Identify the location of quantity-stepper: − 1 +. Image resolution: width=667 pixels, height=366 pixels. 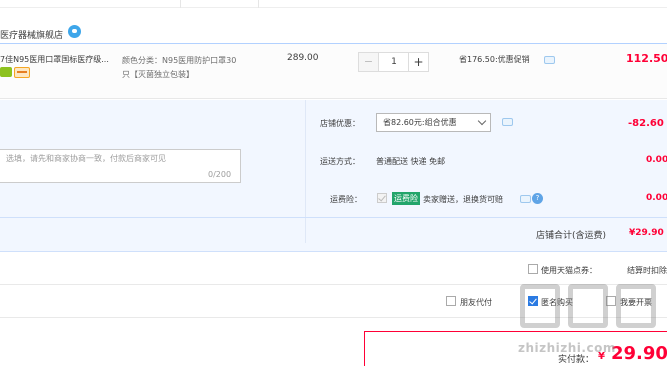
(393, 62).